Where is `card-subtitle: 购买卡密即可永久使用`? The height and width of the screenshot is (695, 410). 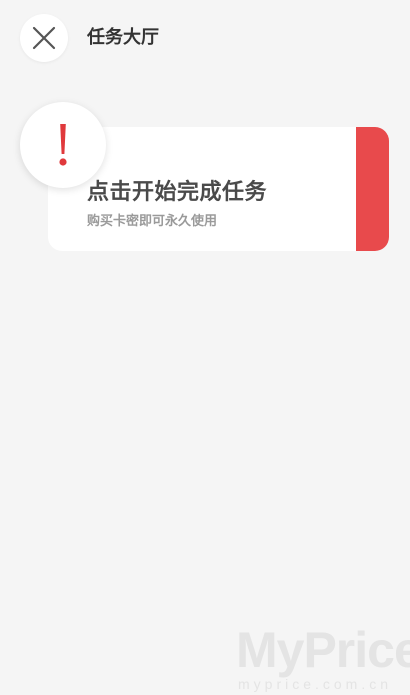
card-subtitle: 购买卡密即可永久使用 is located at coordinates (152, 221).